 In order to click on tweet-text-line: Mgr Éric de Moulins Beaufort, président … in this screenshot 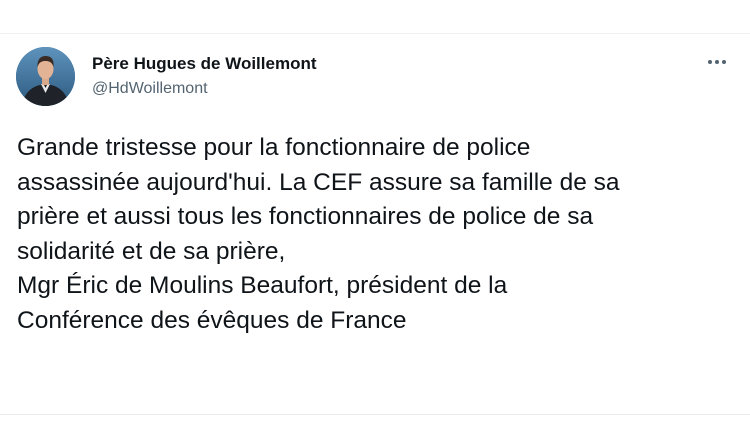, I will do `click(262, 285)`.